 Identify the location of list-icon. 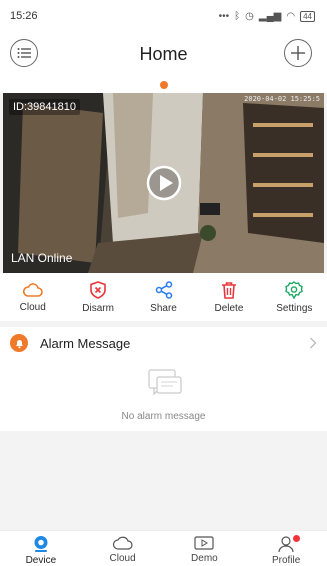
(24, 53).